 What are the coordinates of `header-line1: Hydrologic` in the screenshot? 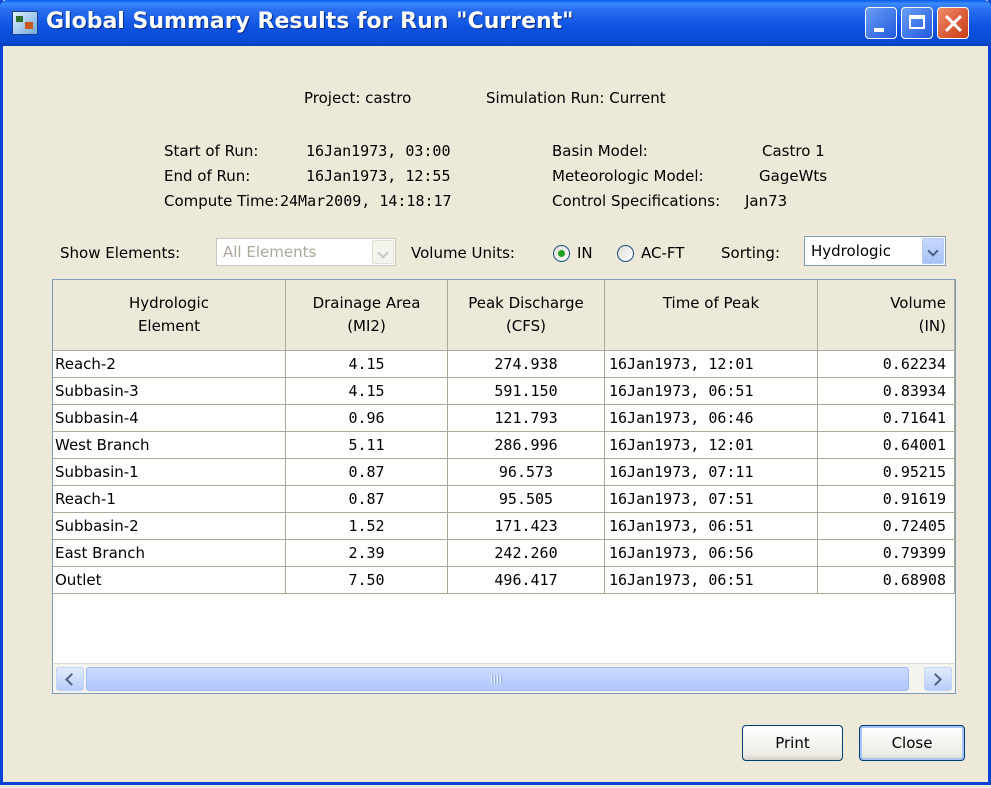 It's located at (169, 303).